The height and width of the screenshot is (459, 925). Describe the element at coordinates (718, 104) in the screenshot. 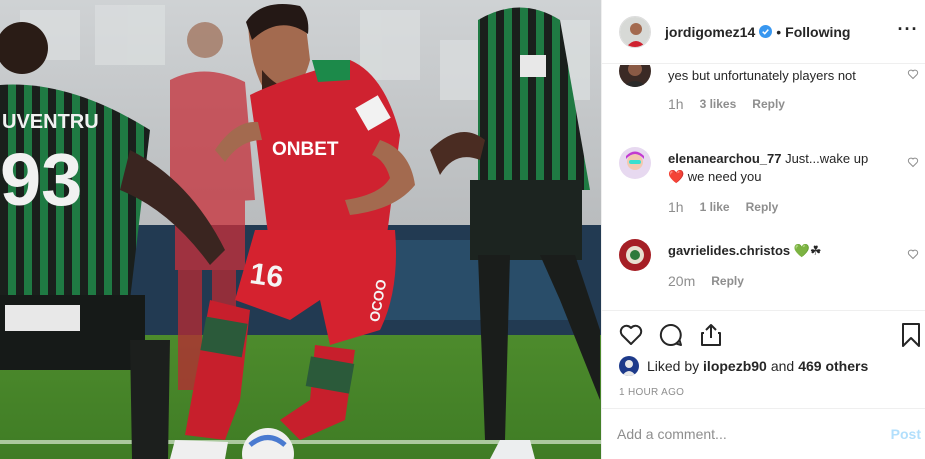

I see `comment-likes: 3 likes` at that location.